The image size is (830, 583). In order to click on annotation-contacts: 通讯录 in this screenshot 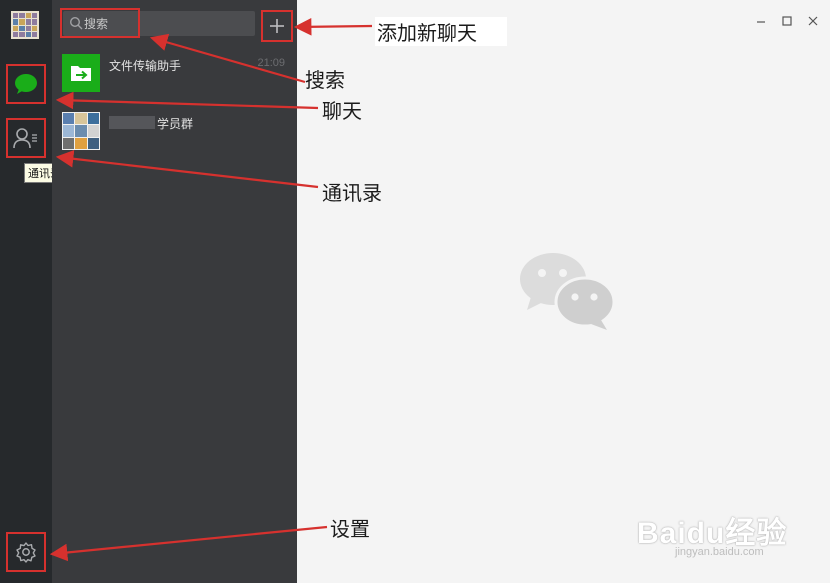, I will do `click(352, 193)`.